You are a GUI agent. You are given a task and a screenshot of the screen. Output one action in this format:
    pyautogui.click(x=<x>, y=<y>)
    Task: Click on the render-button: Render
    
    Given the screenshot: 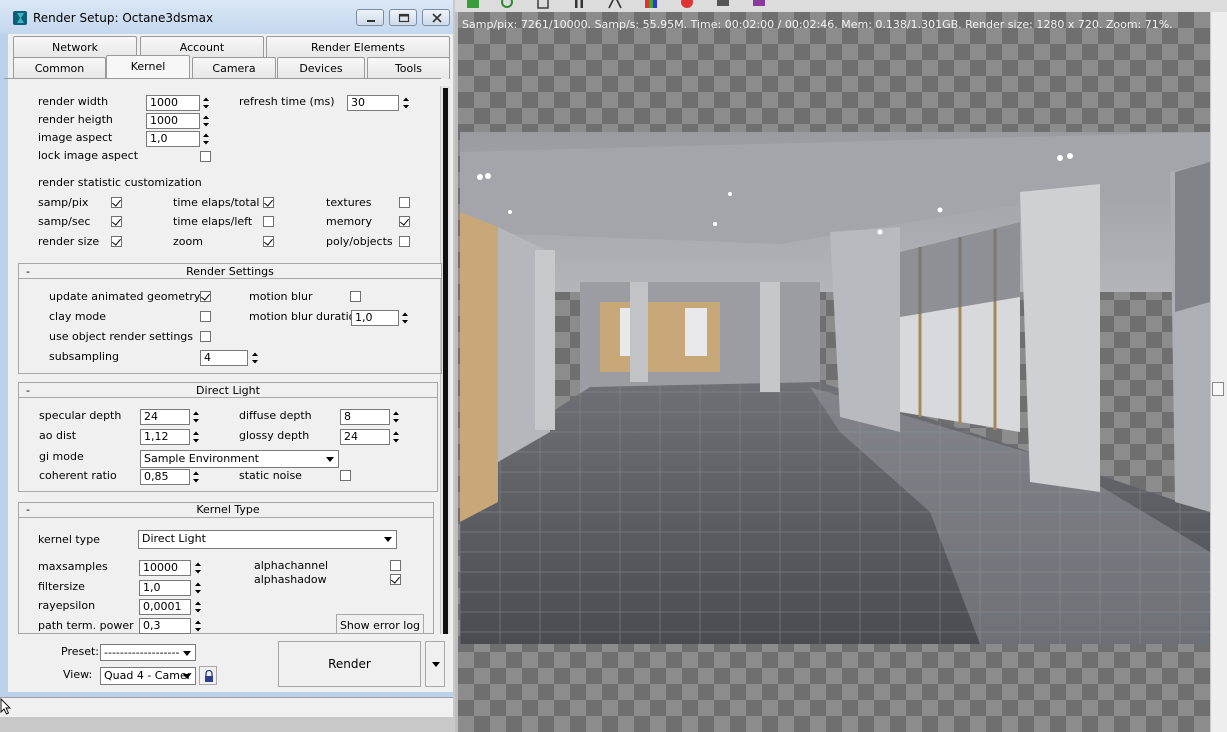 What is the action you would take?
    pyautogui.click(x=349, y=664)
    